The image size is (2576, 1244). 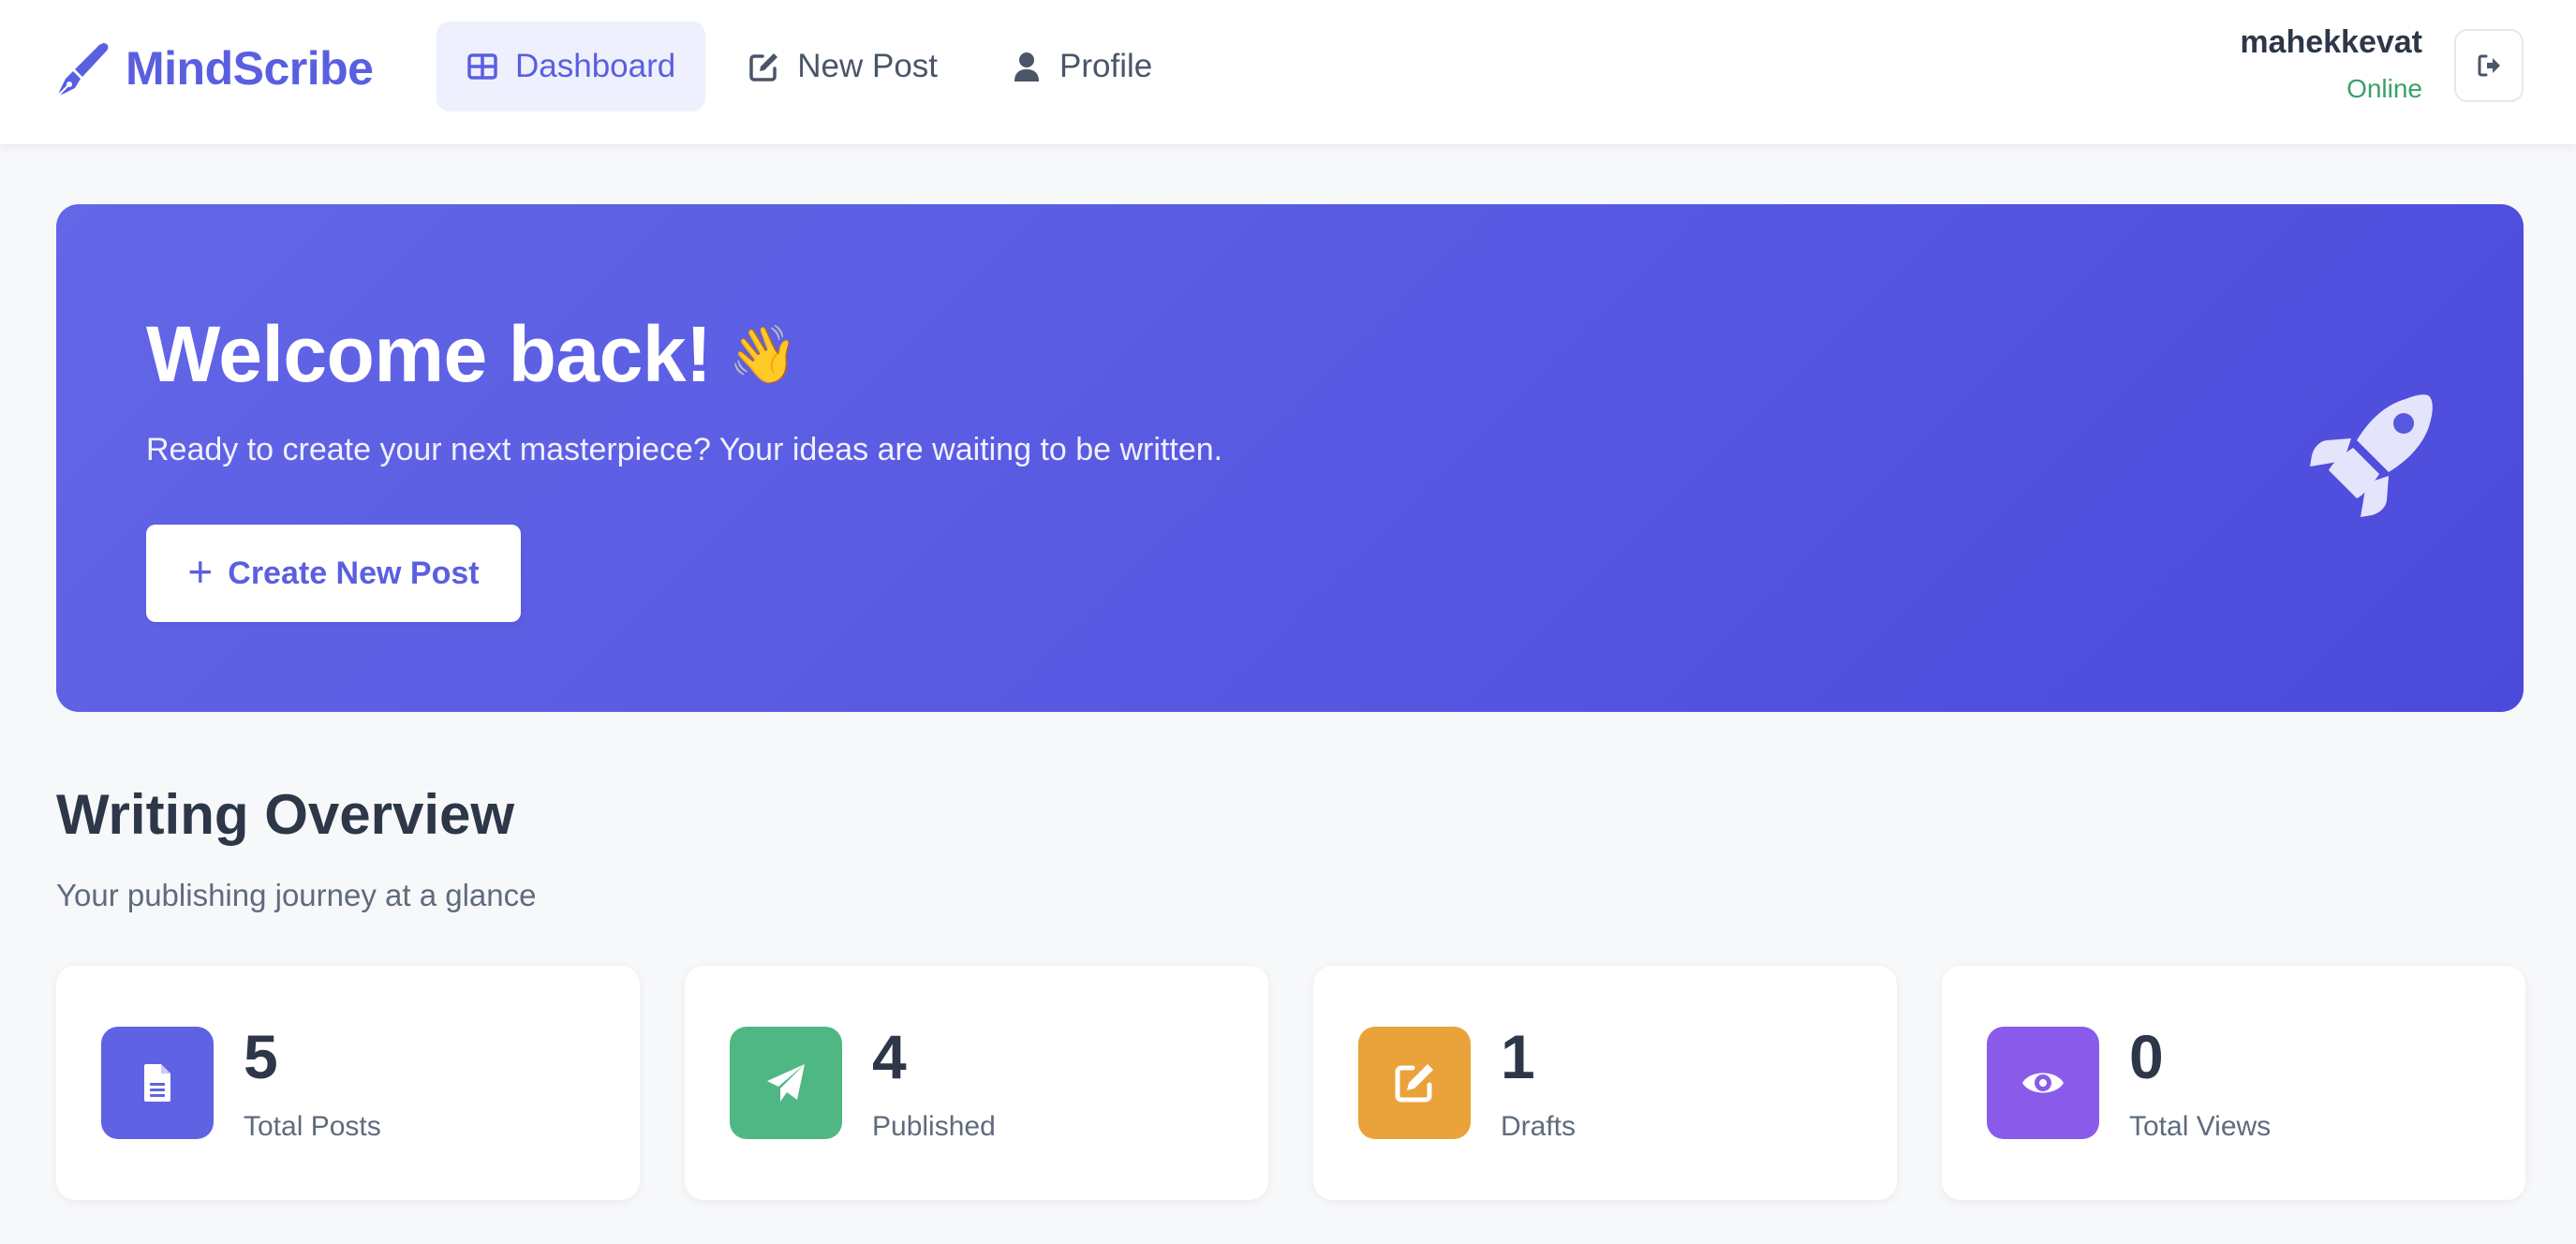 I want to click on waving-hand-emoji: 👋, so click(x=764, y=354).